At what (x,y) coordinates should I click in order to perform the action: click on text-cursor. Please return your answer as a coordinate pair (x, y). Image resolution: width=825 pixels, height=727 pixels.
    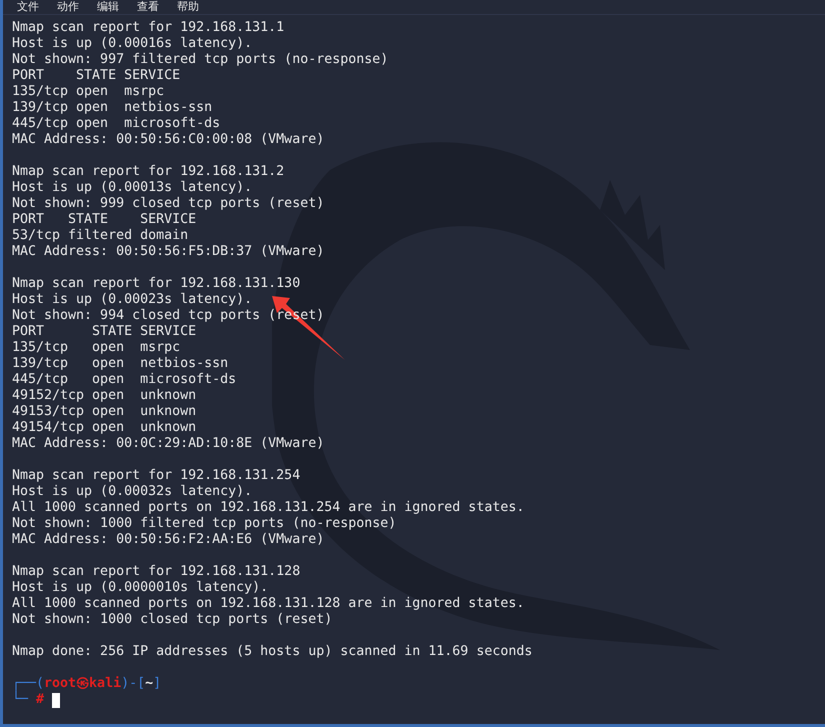
    Looking at the image, I should click on (56, 700).